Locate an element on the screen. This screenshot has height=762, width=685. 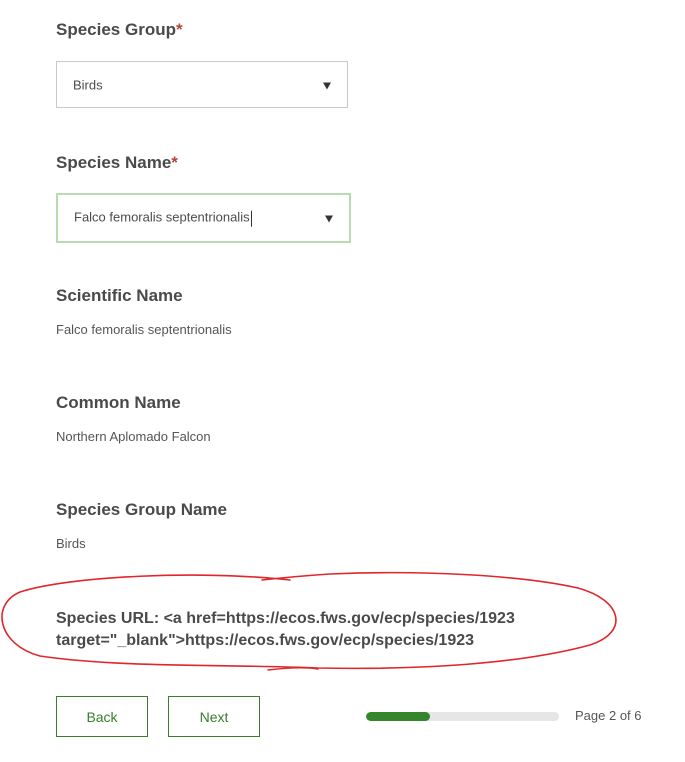
progress-bar is located at coordinates (462, 716).